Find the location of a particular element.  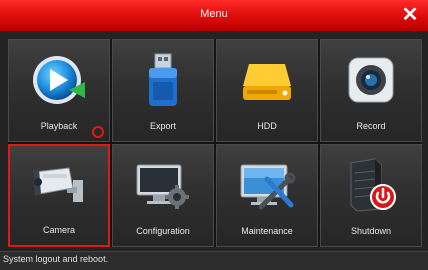

menu-item-label: HDD is located at coordinates (267, 126).